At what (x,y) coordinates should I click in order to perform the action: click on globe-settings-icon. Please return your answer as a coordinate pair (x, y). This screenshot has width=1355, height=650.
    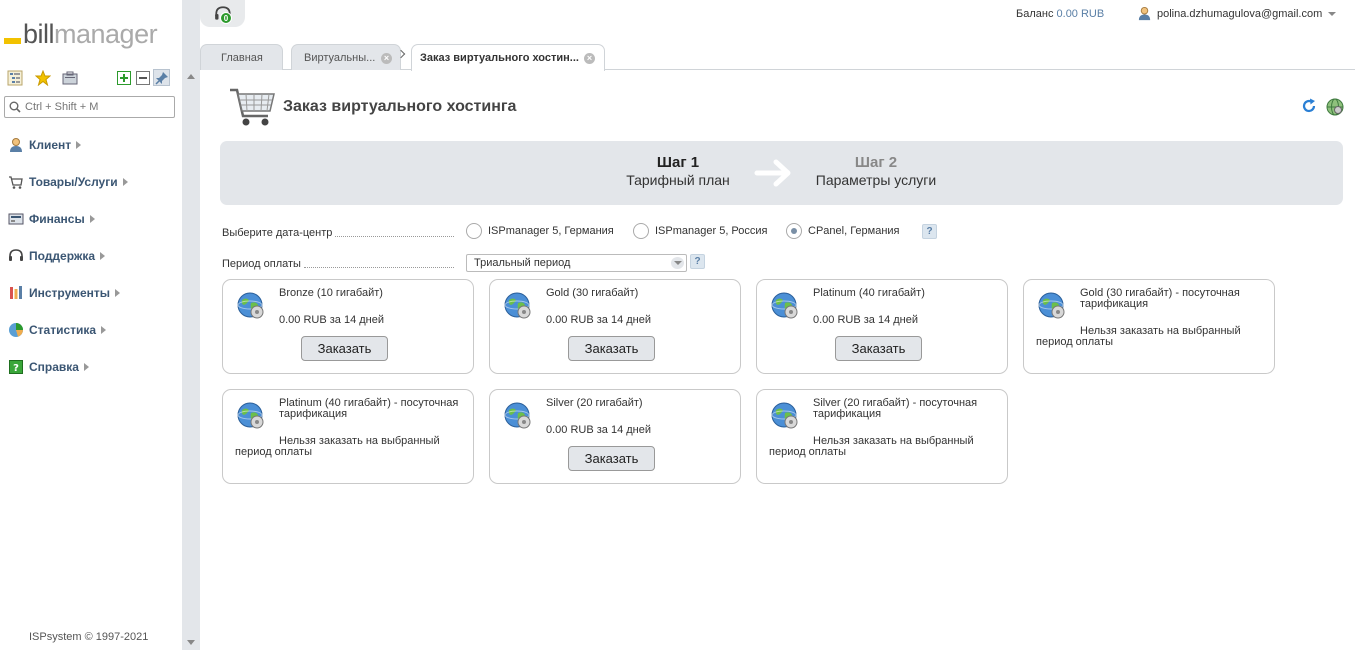
    Looking at the image, I should click on (1335, 108).